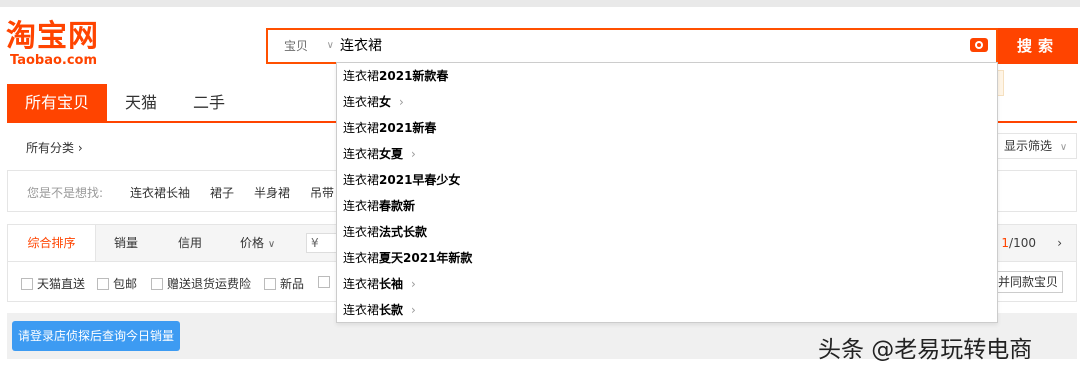  What do you see at coordinates (272, 192) in the screenshot?
I see `did-you-mean-item: 半身裙` at bounding box center [272, 192].